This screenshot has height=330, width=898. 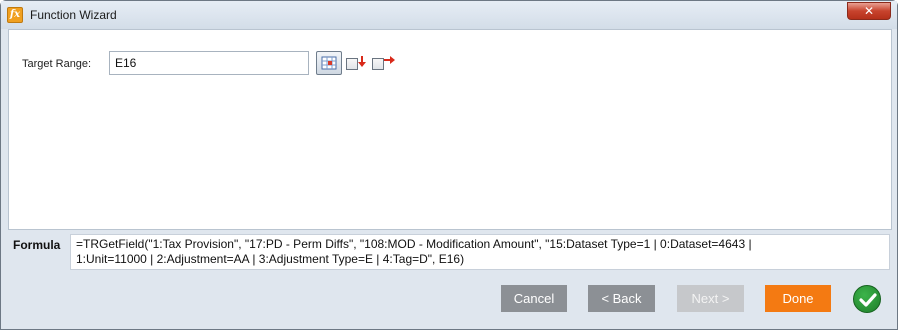 What do you see at coordinates (867, 299) in the screenshot?
I see `check-circle-icon` at bounding box center [867, 299].